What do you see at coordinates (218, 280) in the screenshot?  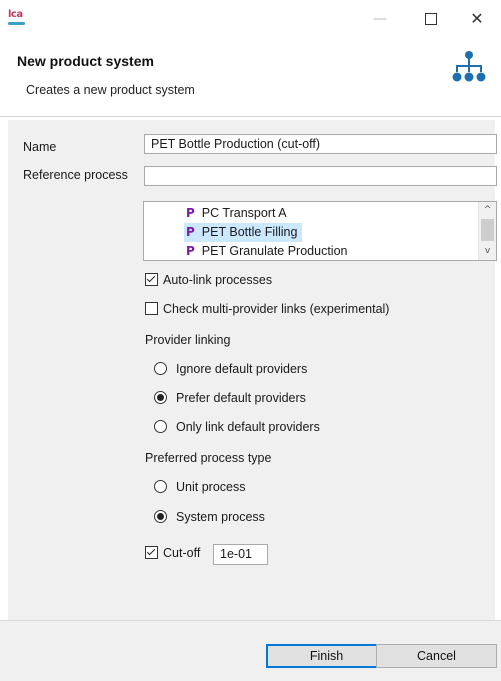 I see `auto-link-label: Auto-link processes` at bounding box center [218, 280].